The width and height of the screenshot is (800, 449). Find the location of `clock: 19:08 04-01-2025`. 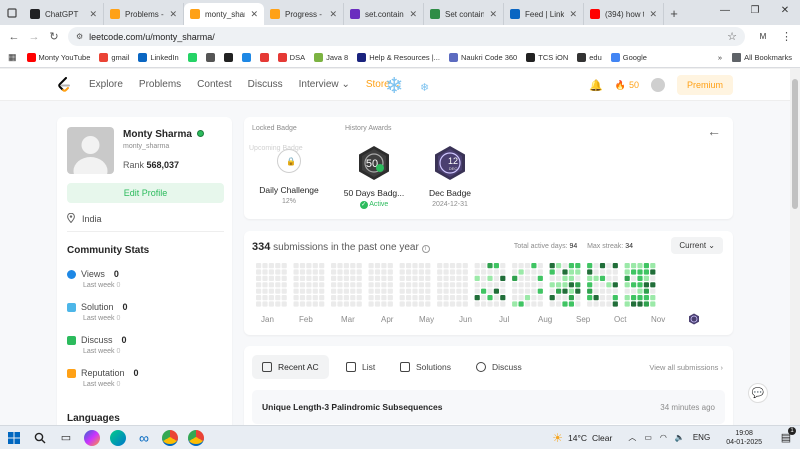

clock: 19:08 04-01-2025 is located at coordinates (744, 438).